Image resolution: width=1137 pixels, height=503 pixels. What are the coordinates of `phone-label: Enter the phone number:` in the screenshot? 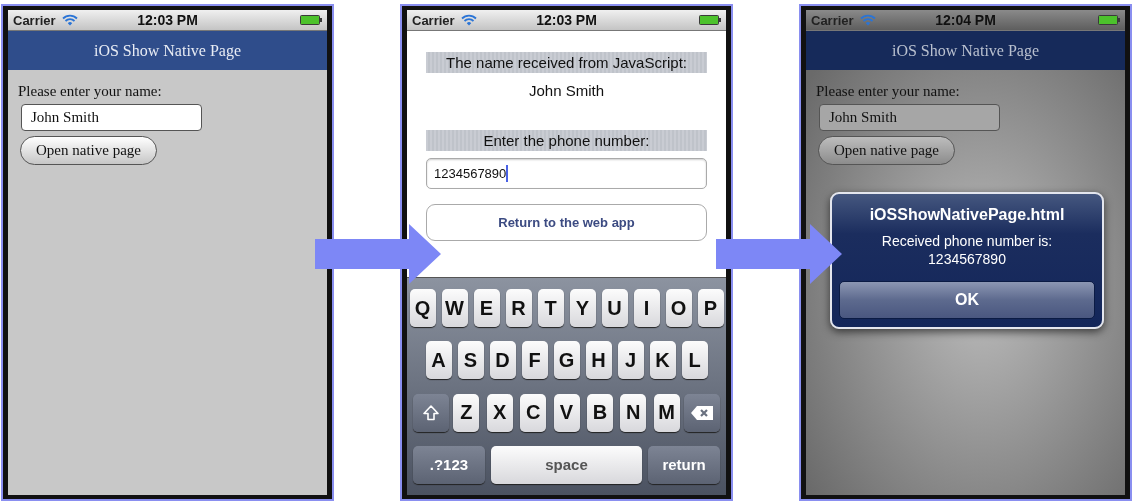 It's located at (566, 140).